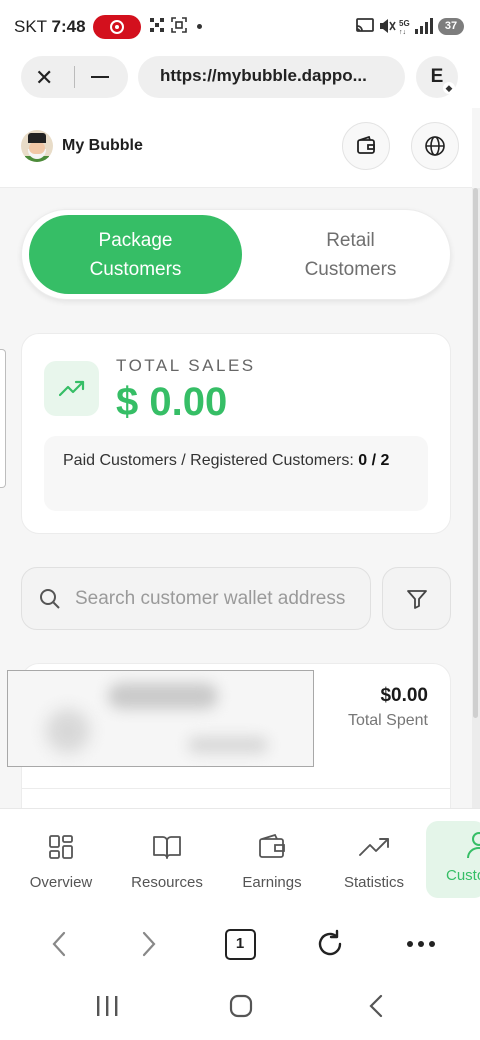 Image resolution: width=480 pixels, height=1040 pixels. I want to click on nav-label: Customers, so click(463, 875).